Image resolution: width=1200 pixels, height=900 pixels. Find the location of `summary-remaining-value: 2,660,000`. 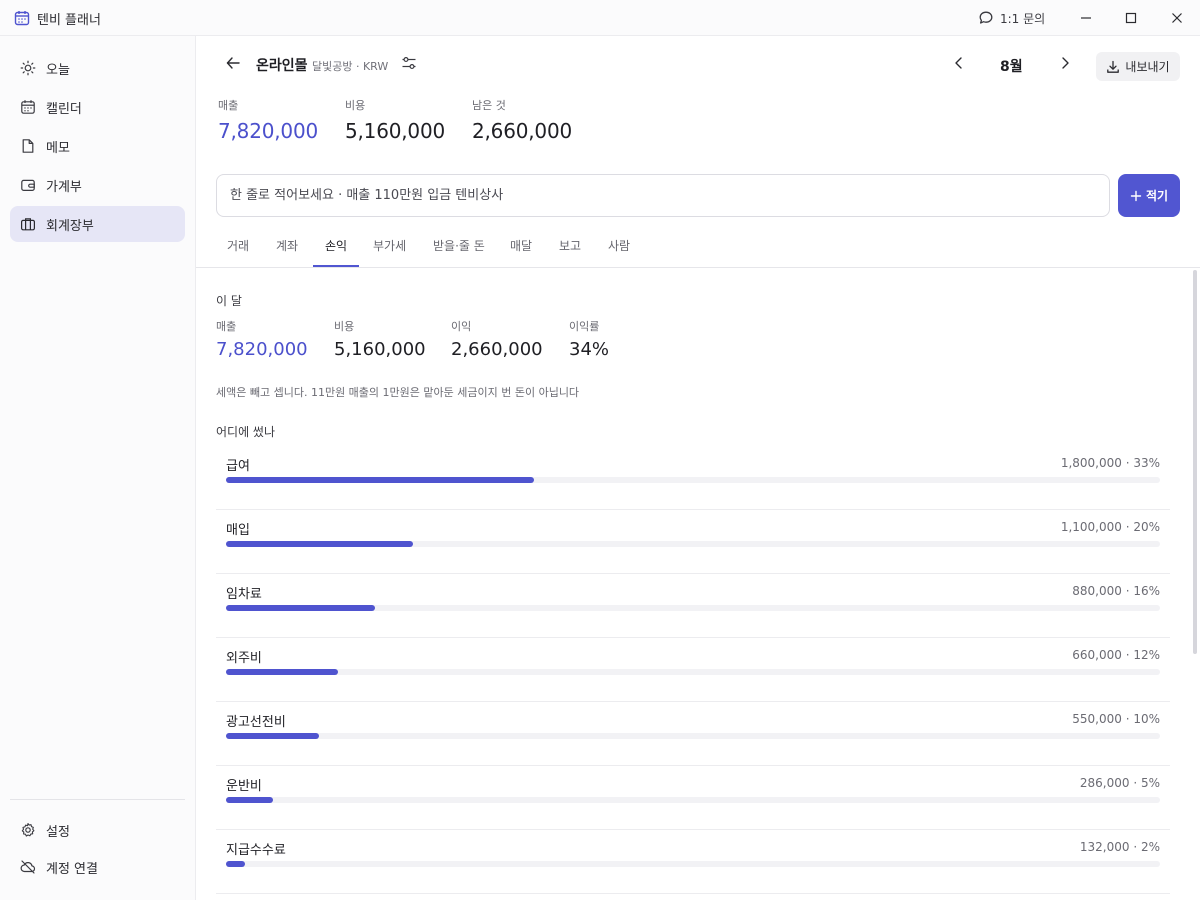

summary-remaining-value: 2,660,000 is located at coordinates (522, 131).